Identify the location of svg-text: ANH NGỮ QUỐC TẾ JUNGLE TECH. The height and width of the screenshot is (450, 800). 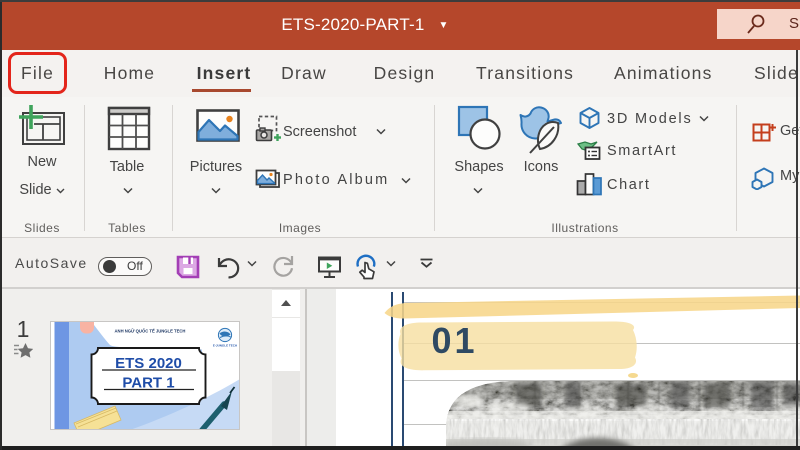
(150, 331).